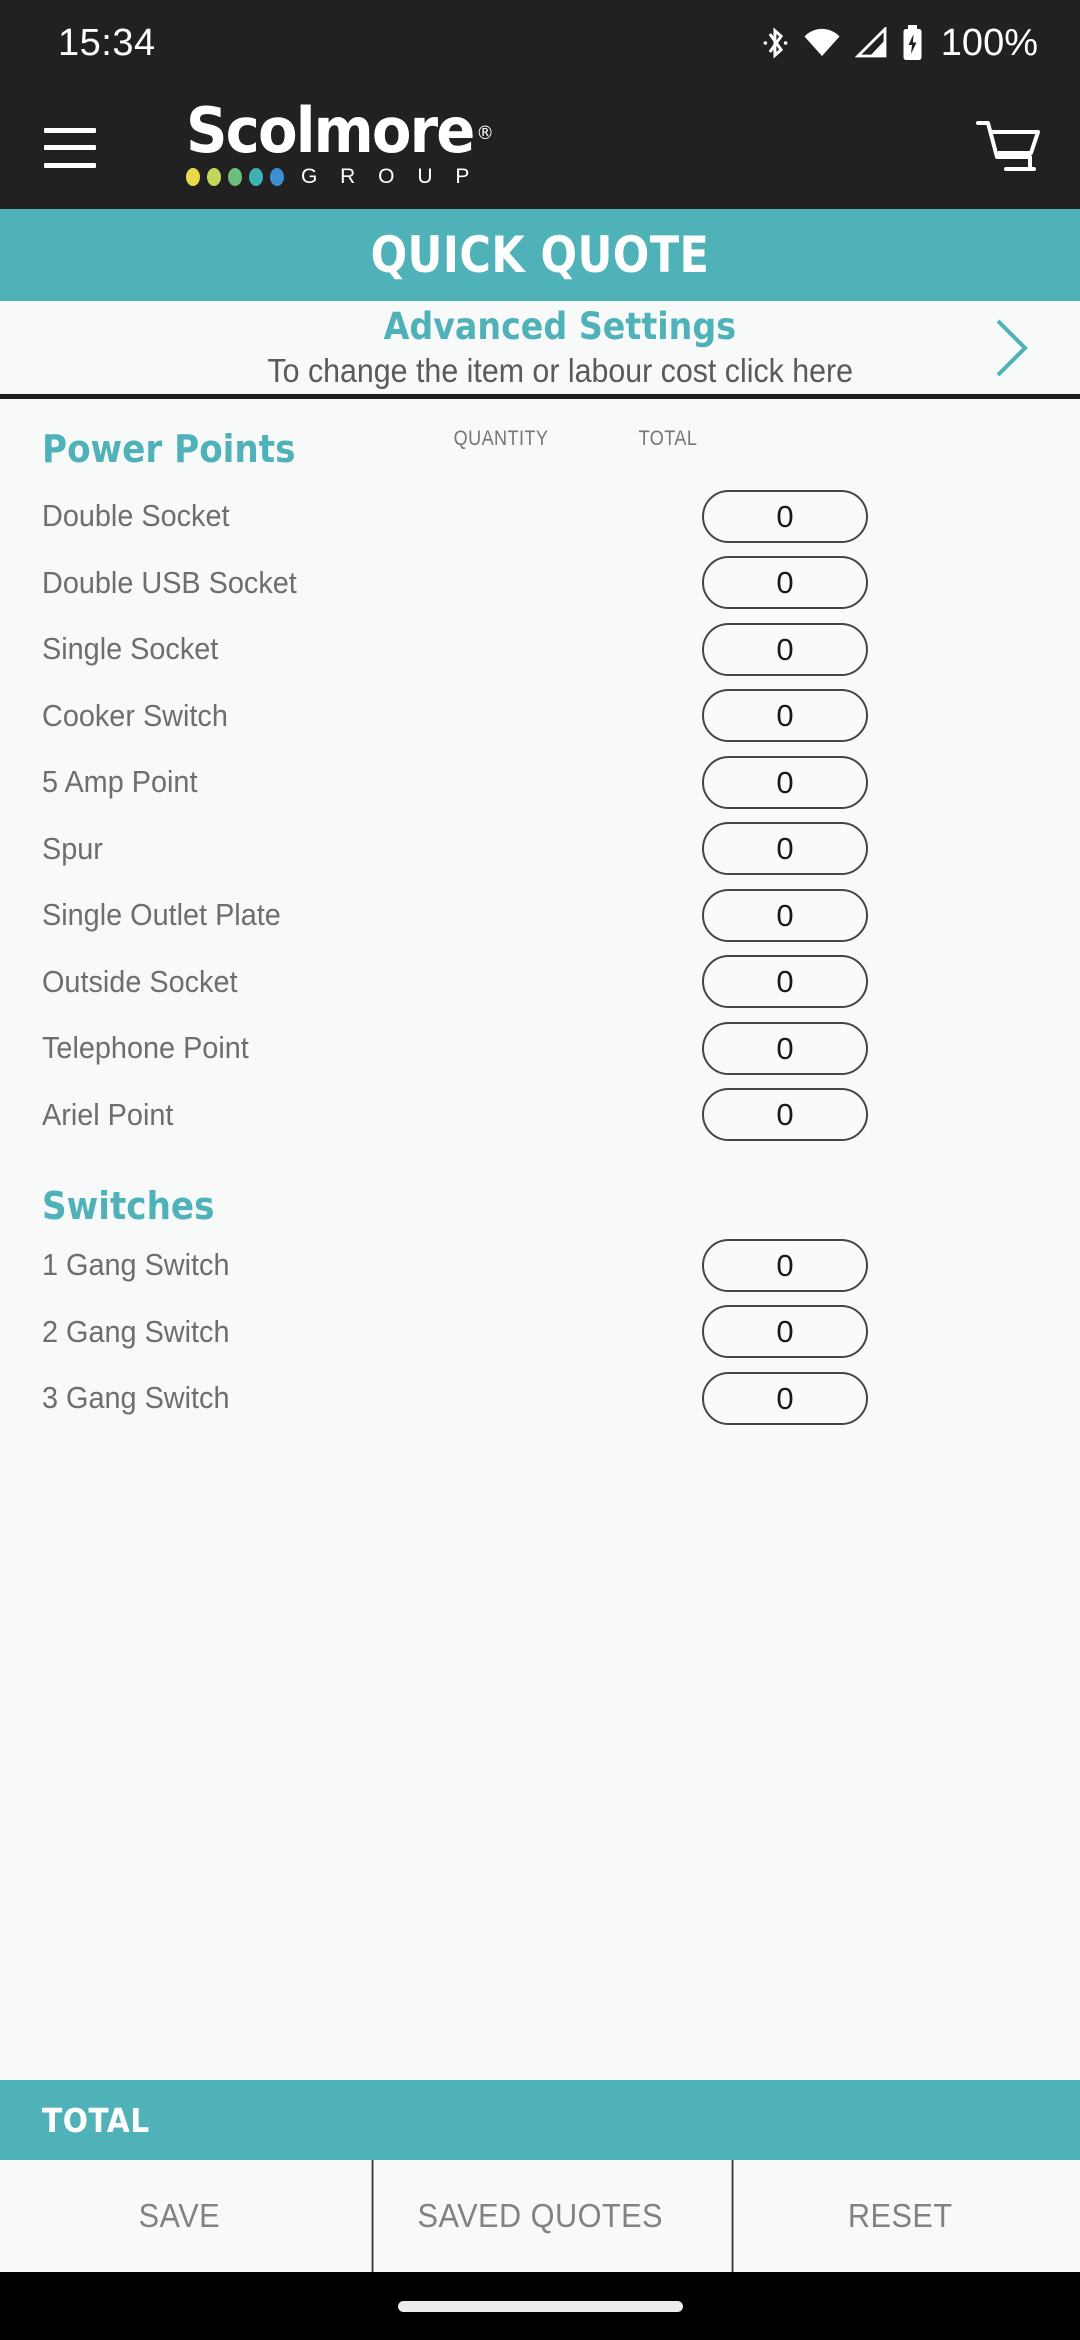 The width and height of the screenshot is (1080, 2340). What do you see at coordinates (540, 915) in the screenshot?
I see `table-row: Single Outlet Plate 0` at bounding box center [540, 915].